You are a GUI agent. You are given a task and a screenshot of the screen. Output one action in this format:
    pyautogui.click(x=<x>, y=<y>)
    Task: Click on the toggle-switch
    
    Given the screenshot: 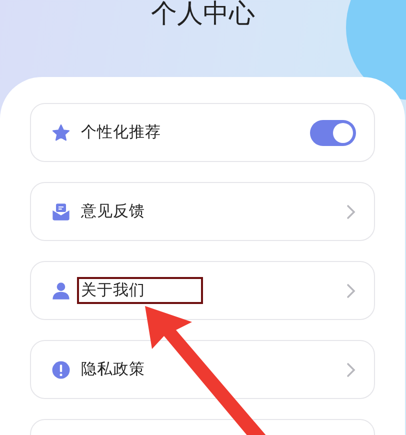 What is the action you would take?
    pyautogui.click(x=333, y=133)
    